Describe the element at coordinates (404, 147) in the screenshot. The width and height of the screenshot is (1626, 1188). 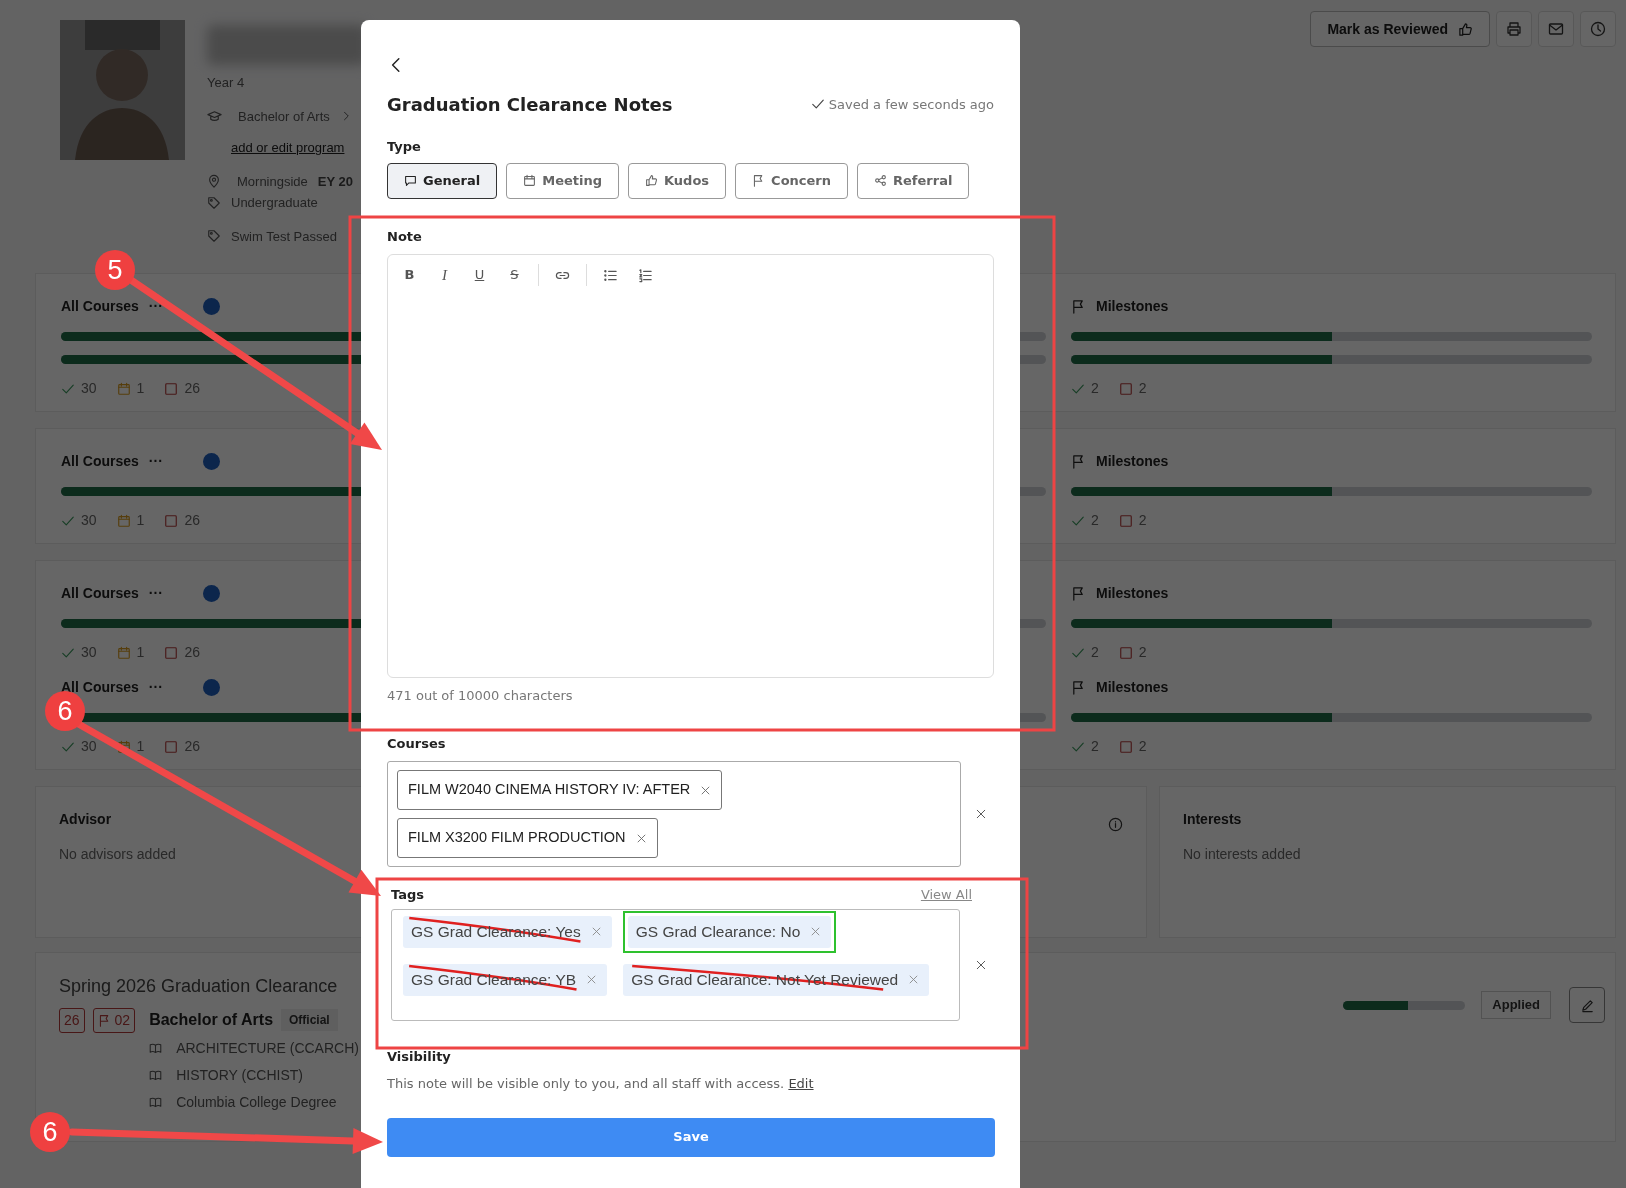
I see `field-label: Type` at that location.